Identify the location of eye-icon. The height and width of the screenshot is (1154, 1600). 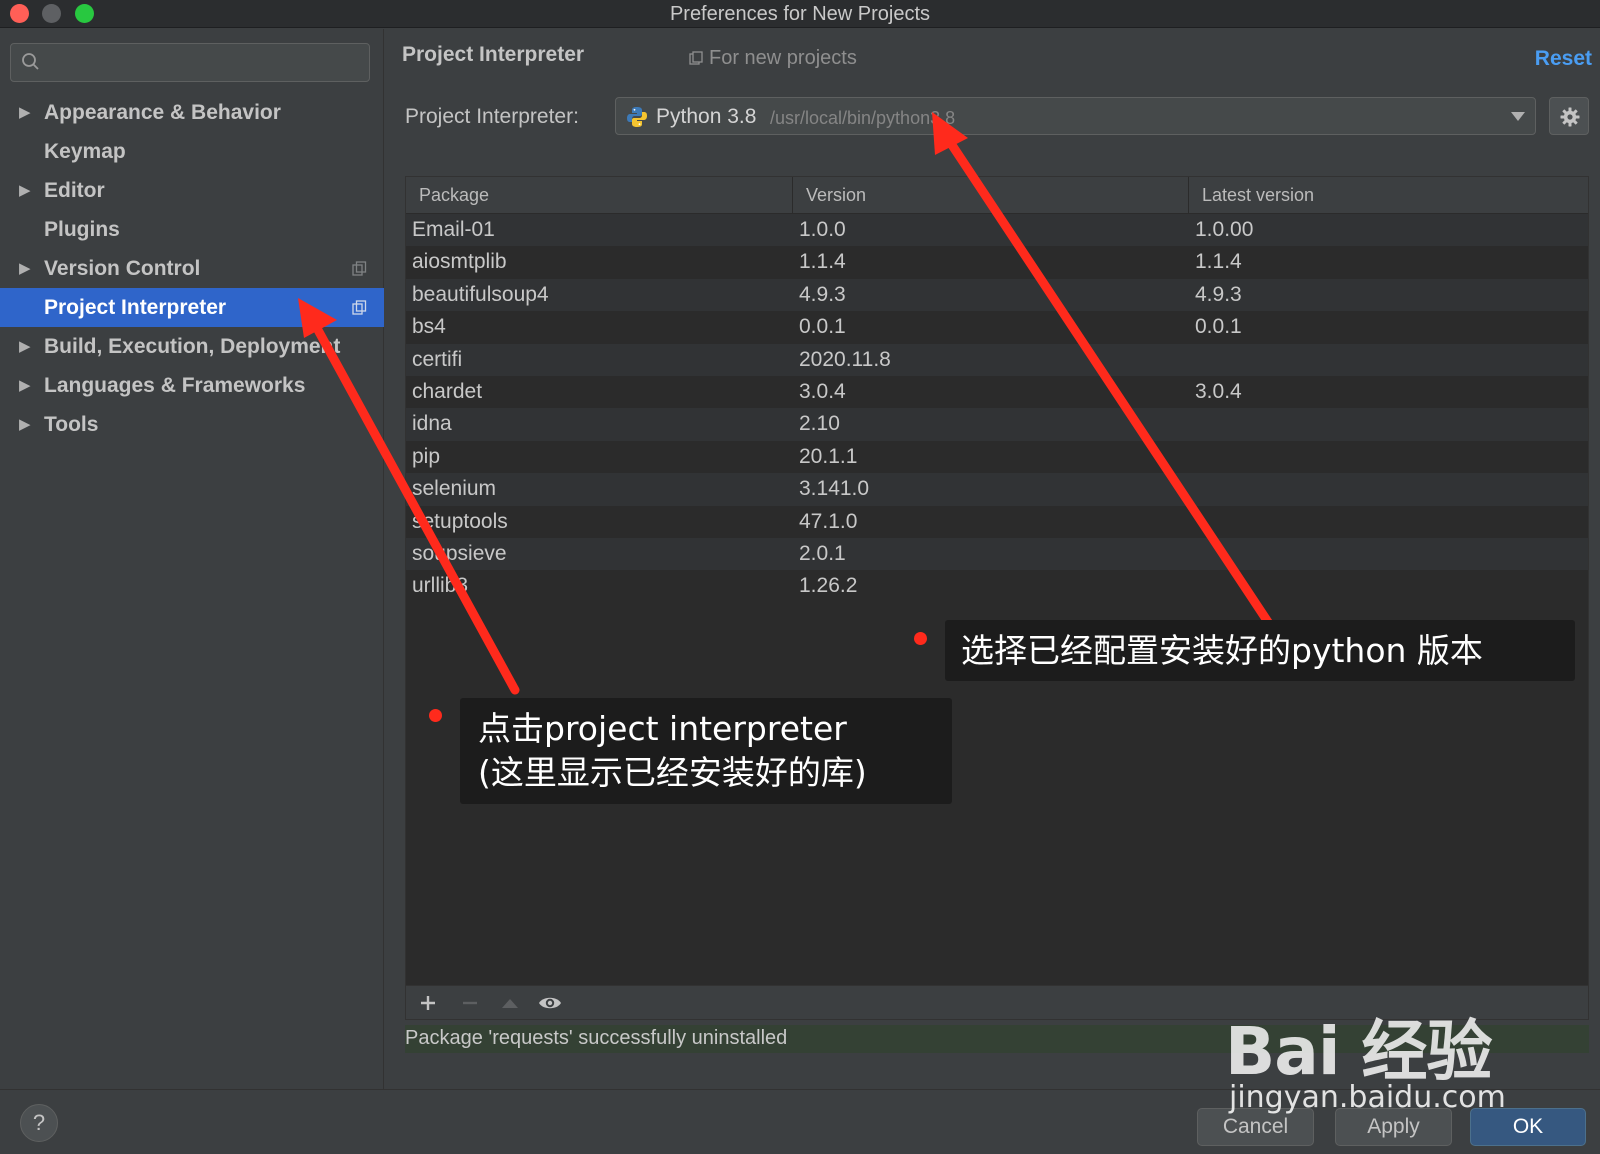
(550, 1003).